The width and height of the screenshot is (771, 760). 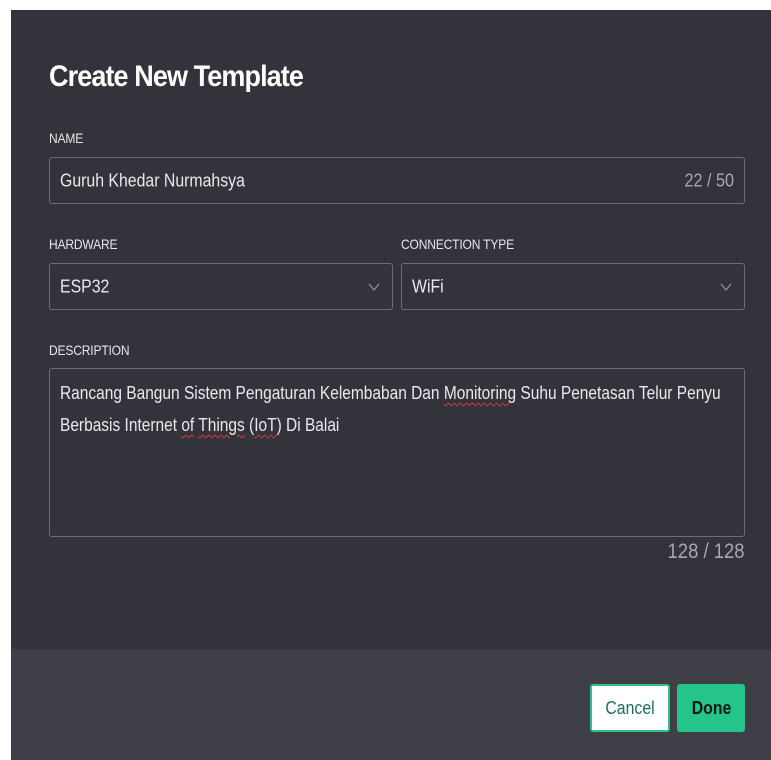 I want to click on name-char-counter: 22 / 50, so click(x=709, y=180).